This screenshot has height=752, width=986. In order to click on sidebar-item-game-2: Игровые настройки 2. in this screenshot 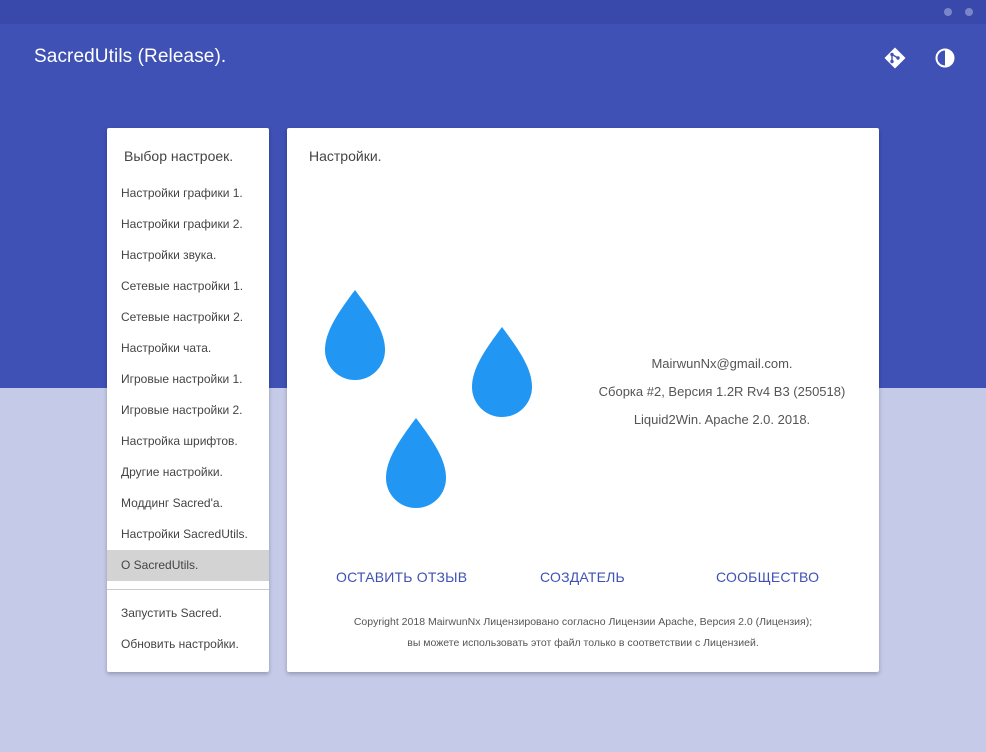, I will do `click(188, 410)`.